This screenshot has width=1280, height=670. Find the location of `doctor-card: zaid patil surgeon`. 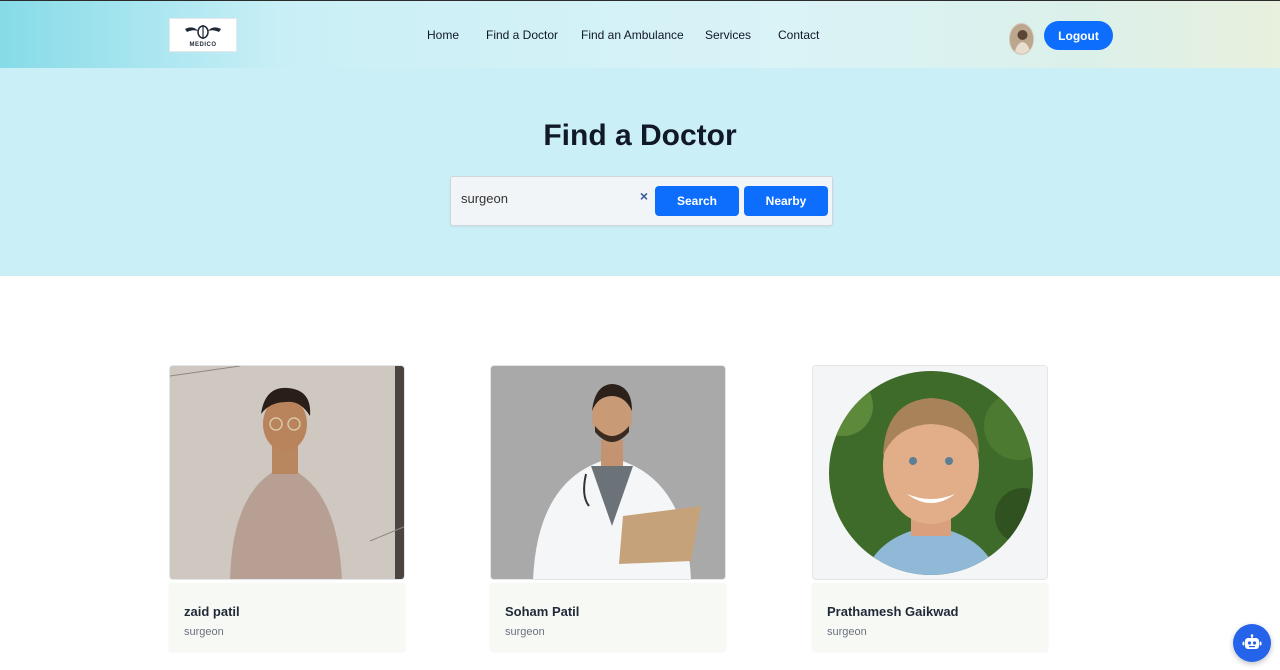

doctor-card: zaid patil surgeon is located at coordinates (287, 508).